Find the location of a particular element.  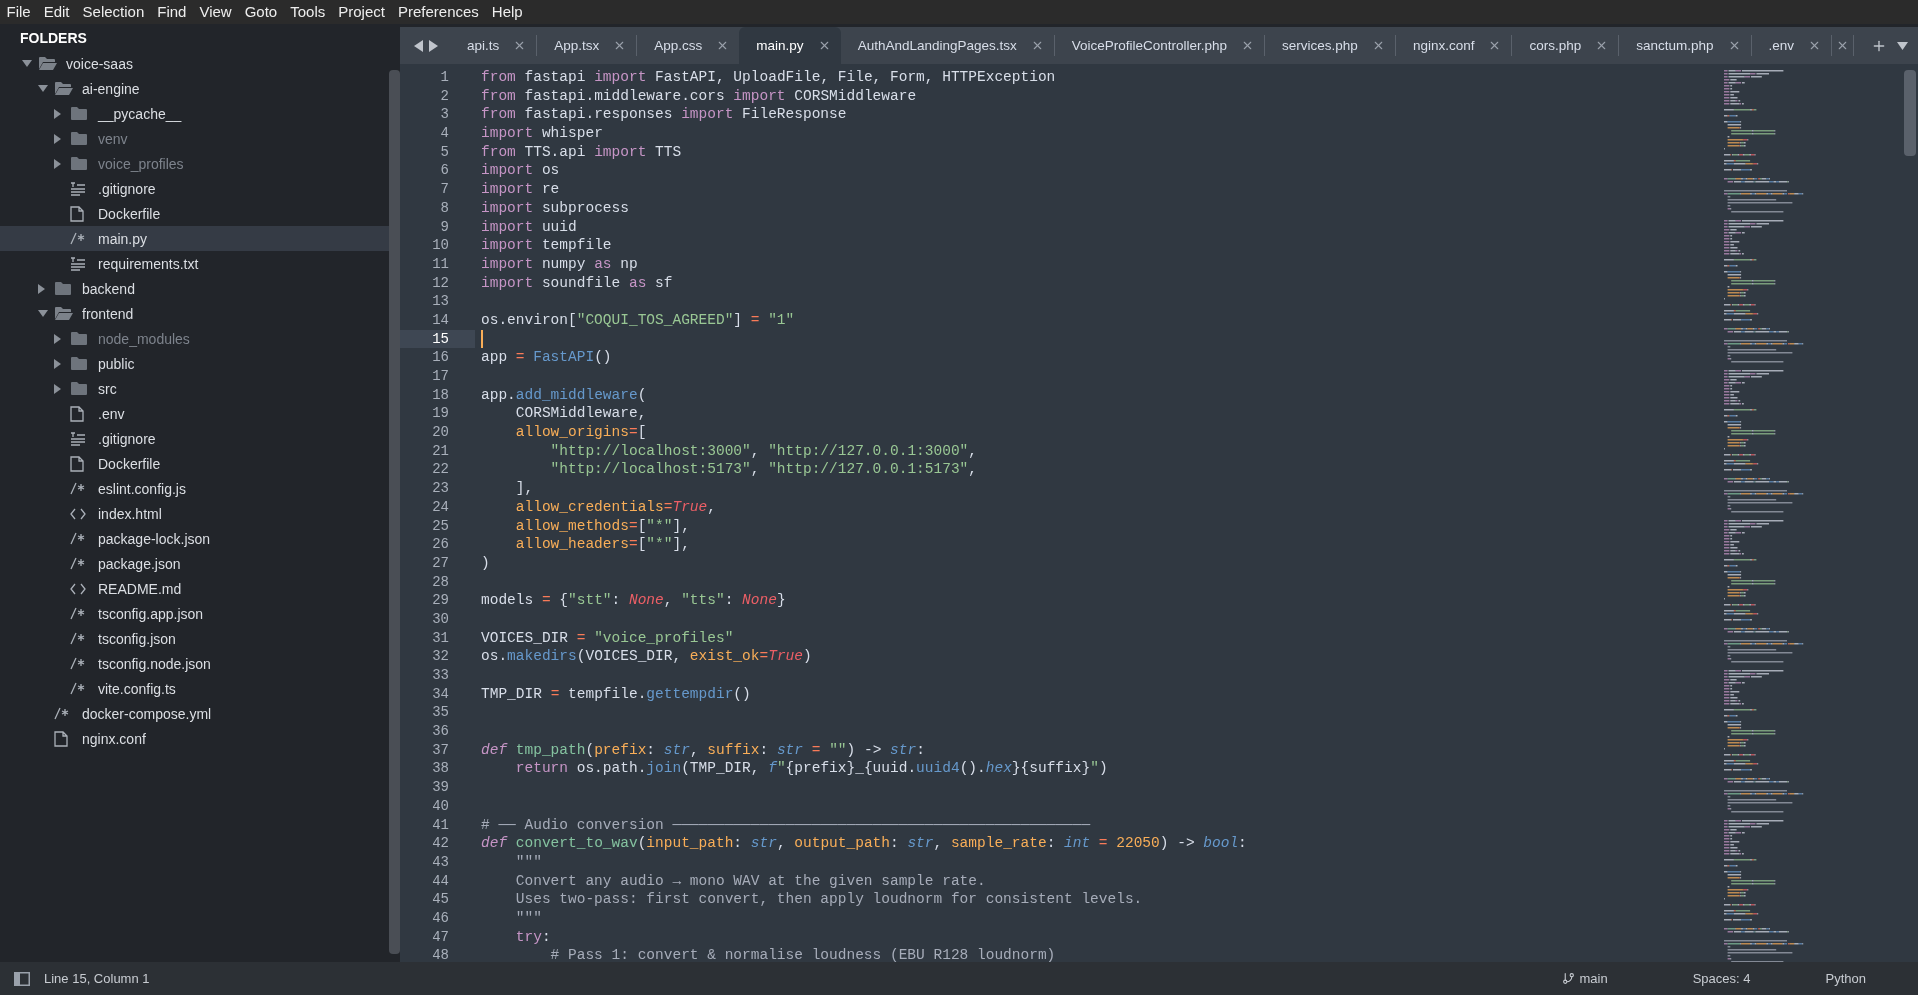

code-line: from fastapi.middleware.cors import CORSMiddleware is located at coordinates (699, 96).